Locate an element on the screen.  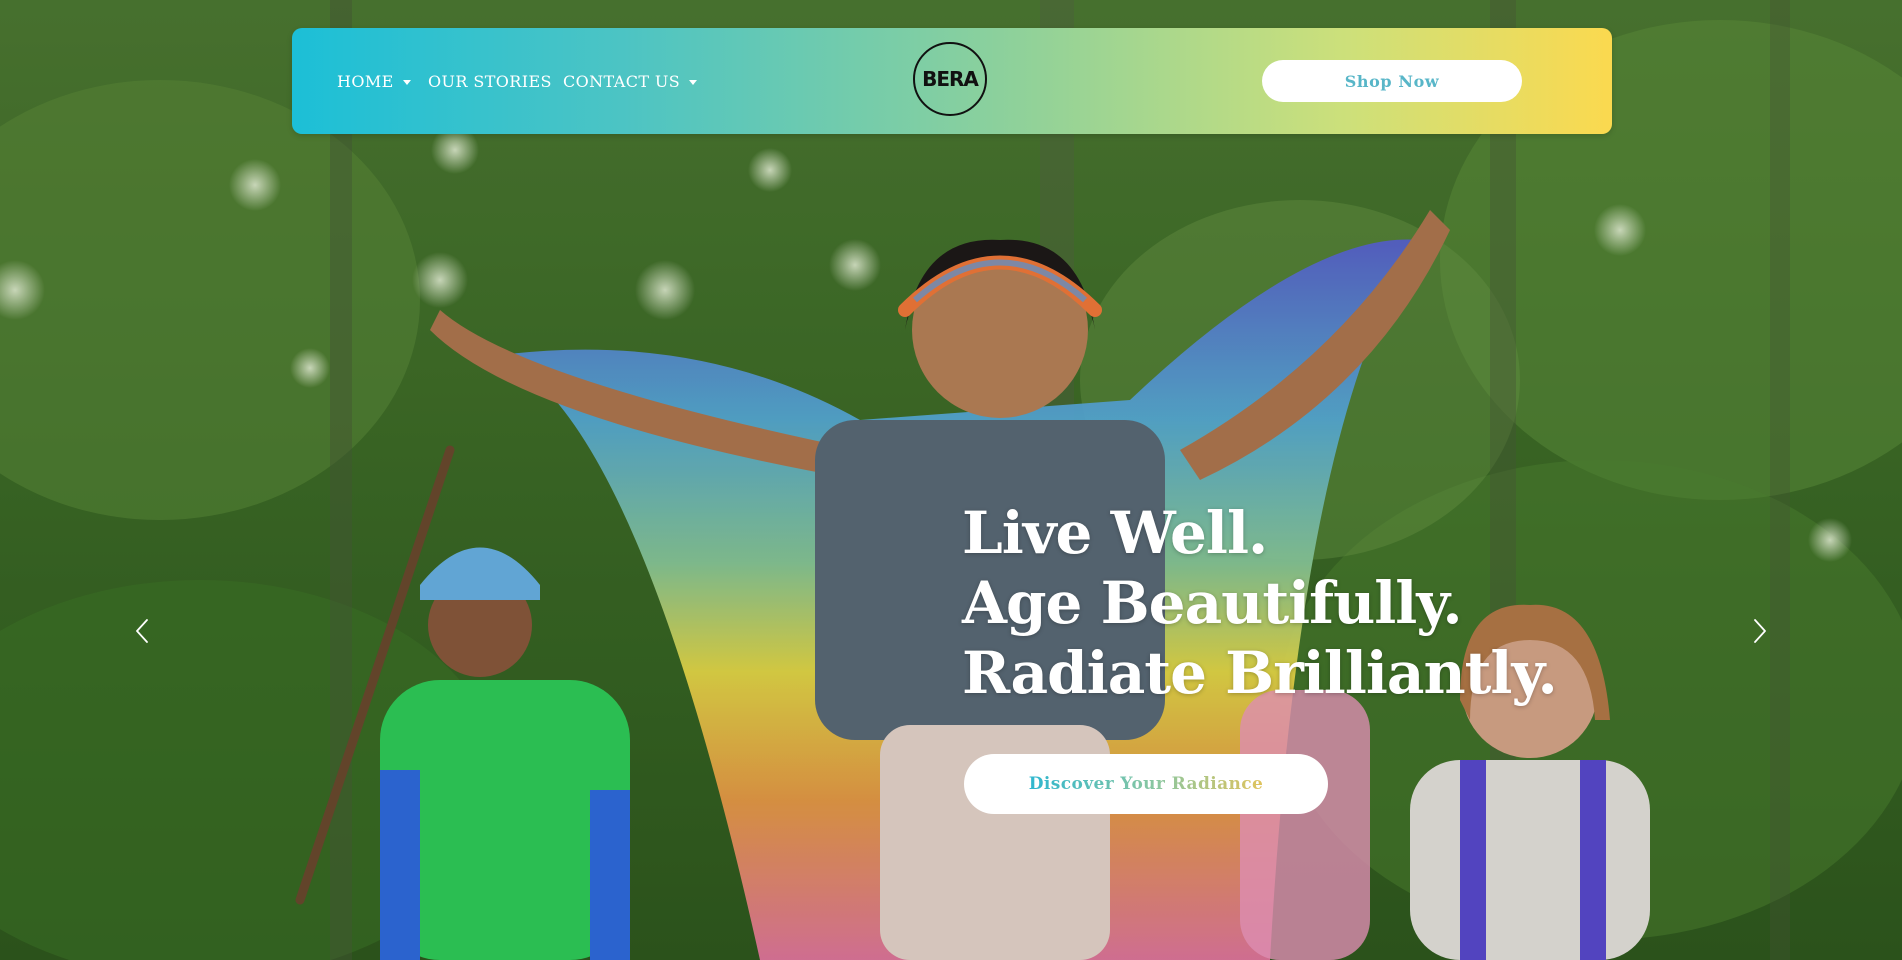
nav-contact-us: CONTACT US is located at coordinates (630, 81).